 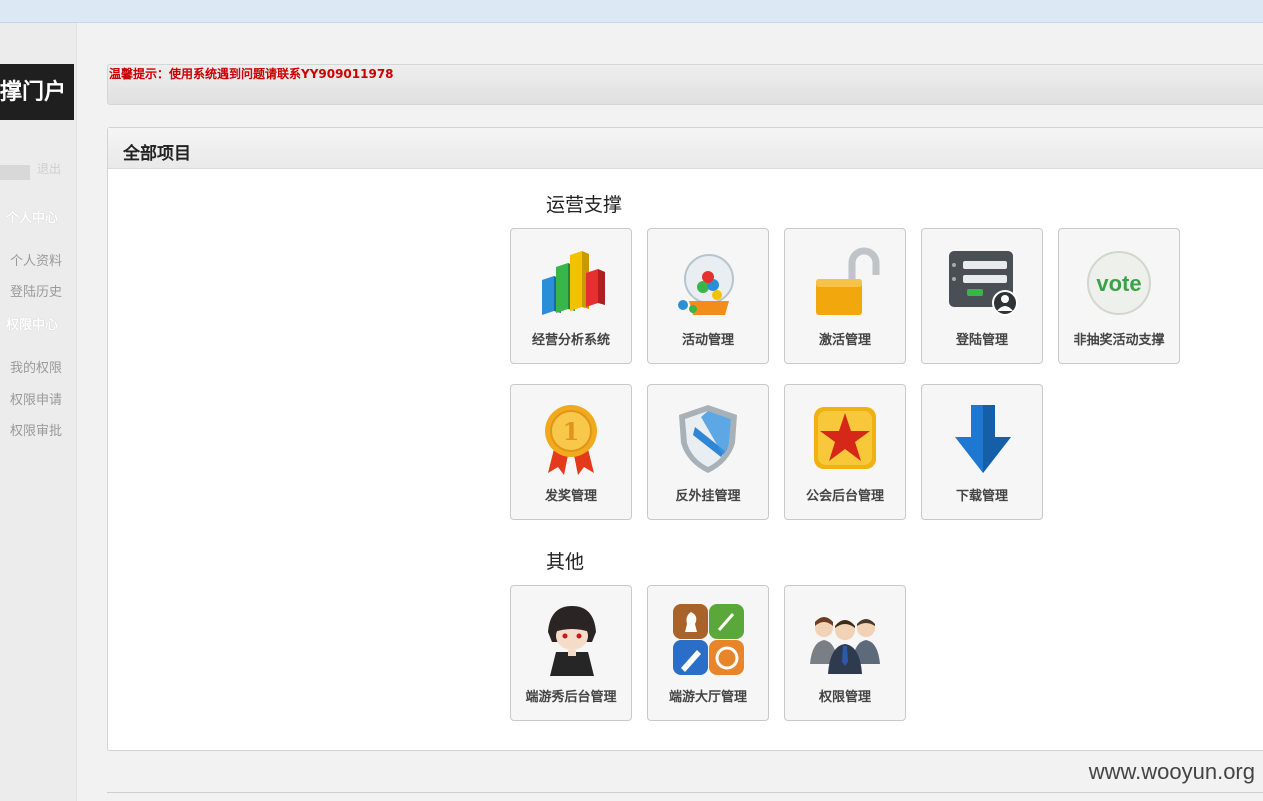 I want to click on tile-label: 活动管理, so click(x=707, y=340).